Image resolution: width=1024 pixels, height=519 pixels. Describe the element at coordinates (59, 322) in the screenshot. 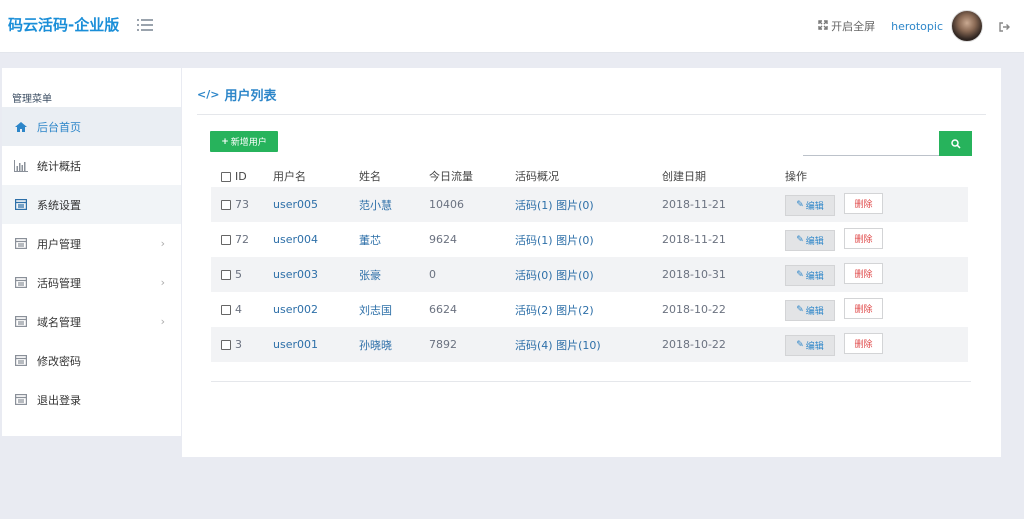

I see `sidebar-item-label: 域名管理` at that location.